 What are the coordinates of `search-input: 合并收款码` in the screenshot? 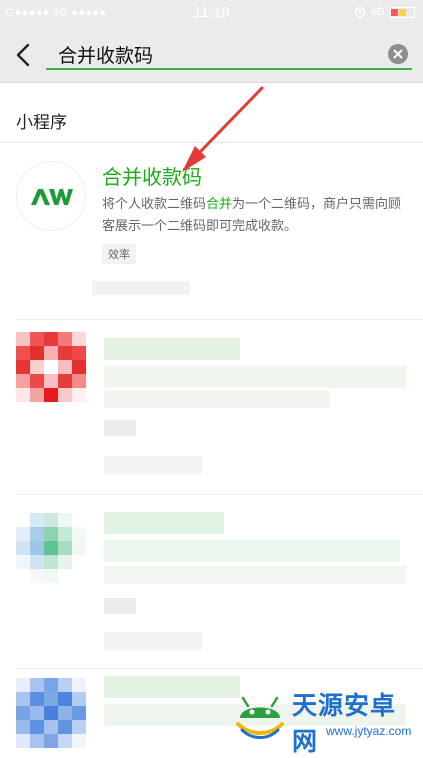 It's located at (229, 55).